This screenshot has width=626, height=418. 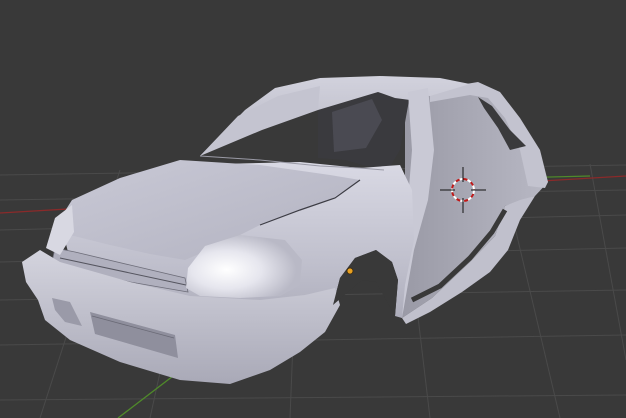 What do you see at coordinates (350, 271) in the screenshot?
I see `object-origin-dot` at bounding box center [350, 271].